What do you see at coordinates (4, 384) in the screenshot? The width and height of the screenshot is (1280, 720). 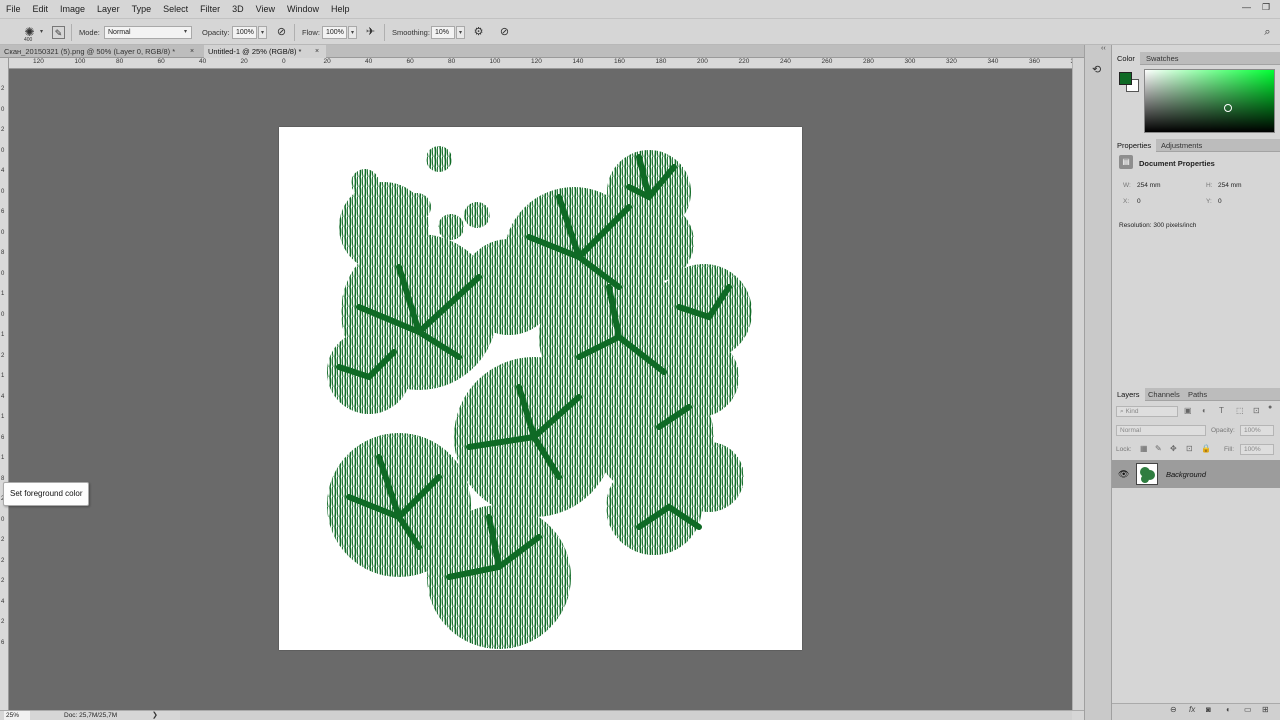 I see `ruler-vertical: 2020406080101214161820222426` at bounding box center [4, 384].